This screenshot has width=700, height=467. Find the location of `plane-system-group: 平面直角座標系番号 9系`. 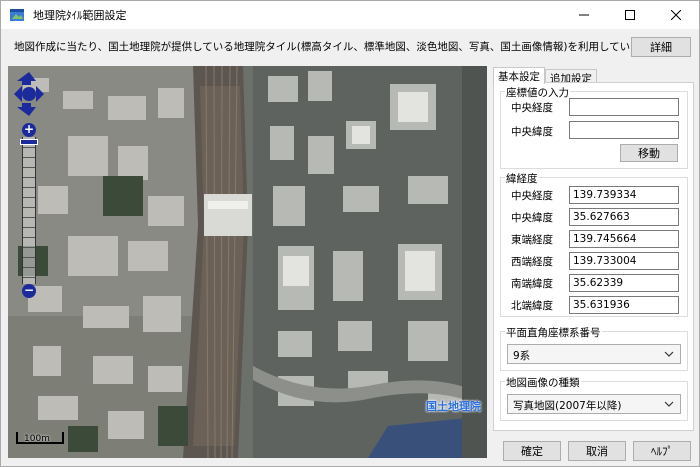

plane-system-group: 平面直角座標系番号 9系 is located at coordinates (594, 348).